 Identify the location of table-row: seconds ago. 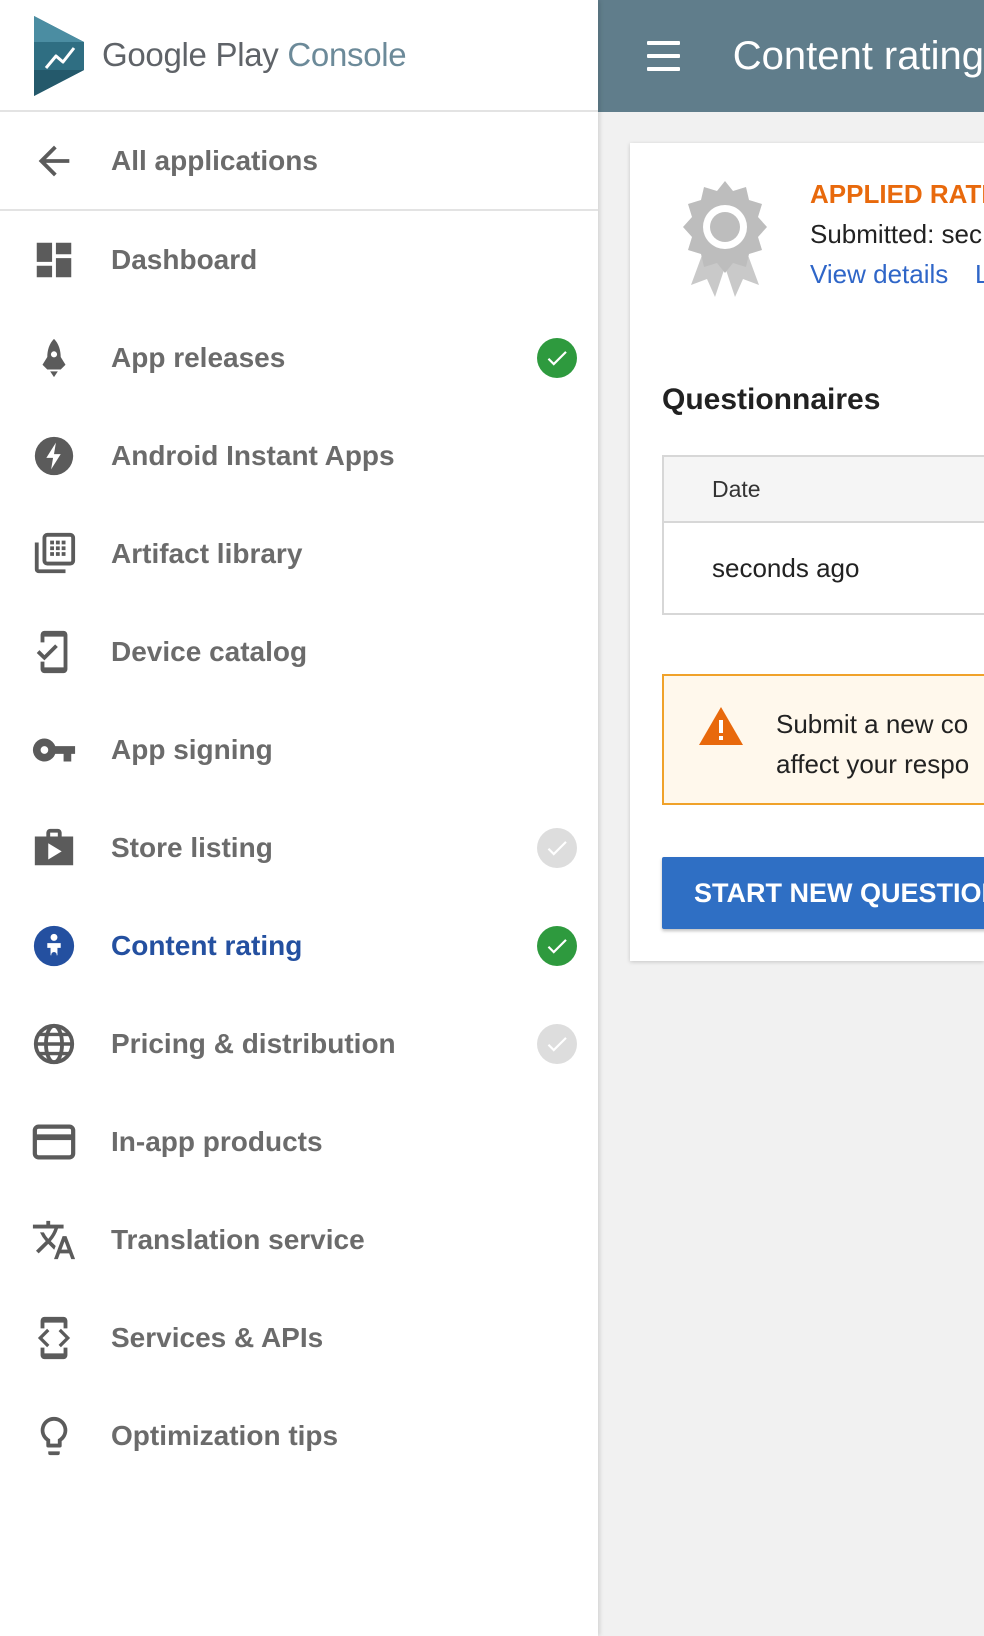
(824, 568).